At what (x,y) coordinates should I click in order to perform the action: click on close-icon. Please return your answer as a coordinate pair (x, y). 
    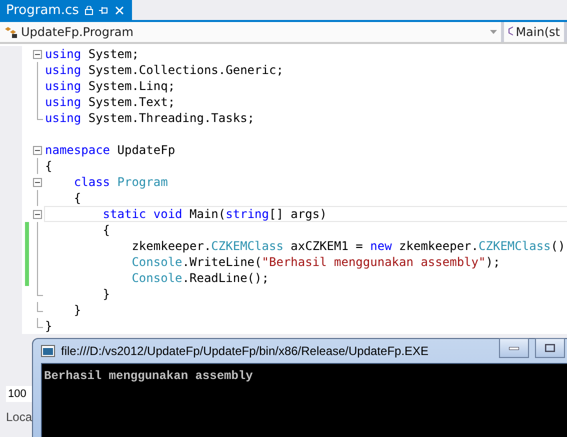
    Looking at the image, I should click on (119, 10).